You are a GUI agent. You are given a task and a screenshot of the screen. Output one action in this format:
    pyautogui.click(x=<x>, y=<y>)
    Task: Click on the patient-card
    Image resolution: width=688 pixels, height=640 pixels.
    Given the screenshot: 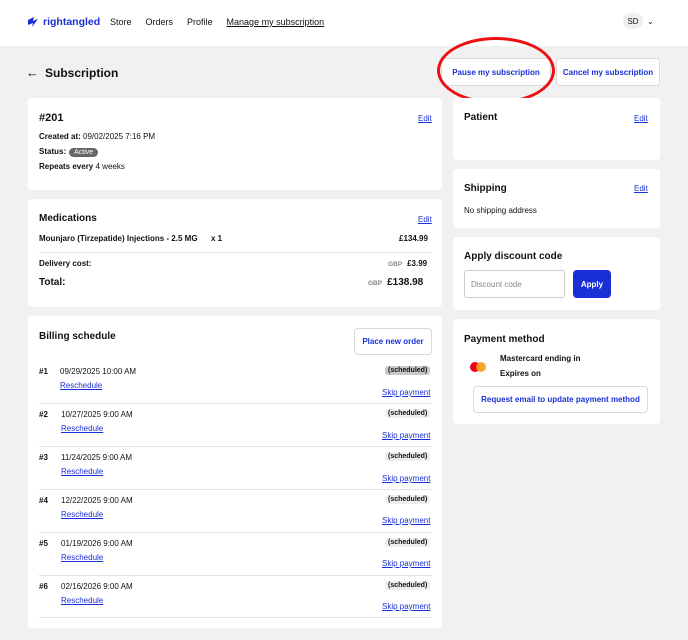 What is the action you would take?
    pyautogui.click(x=556, y=129)
    